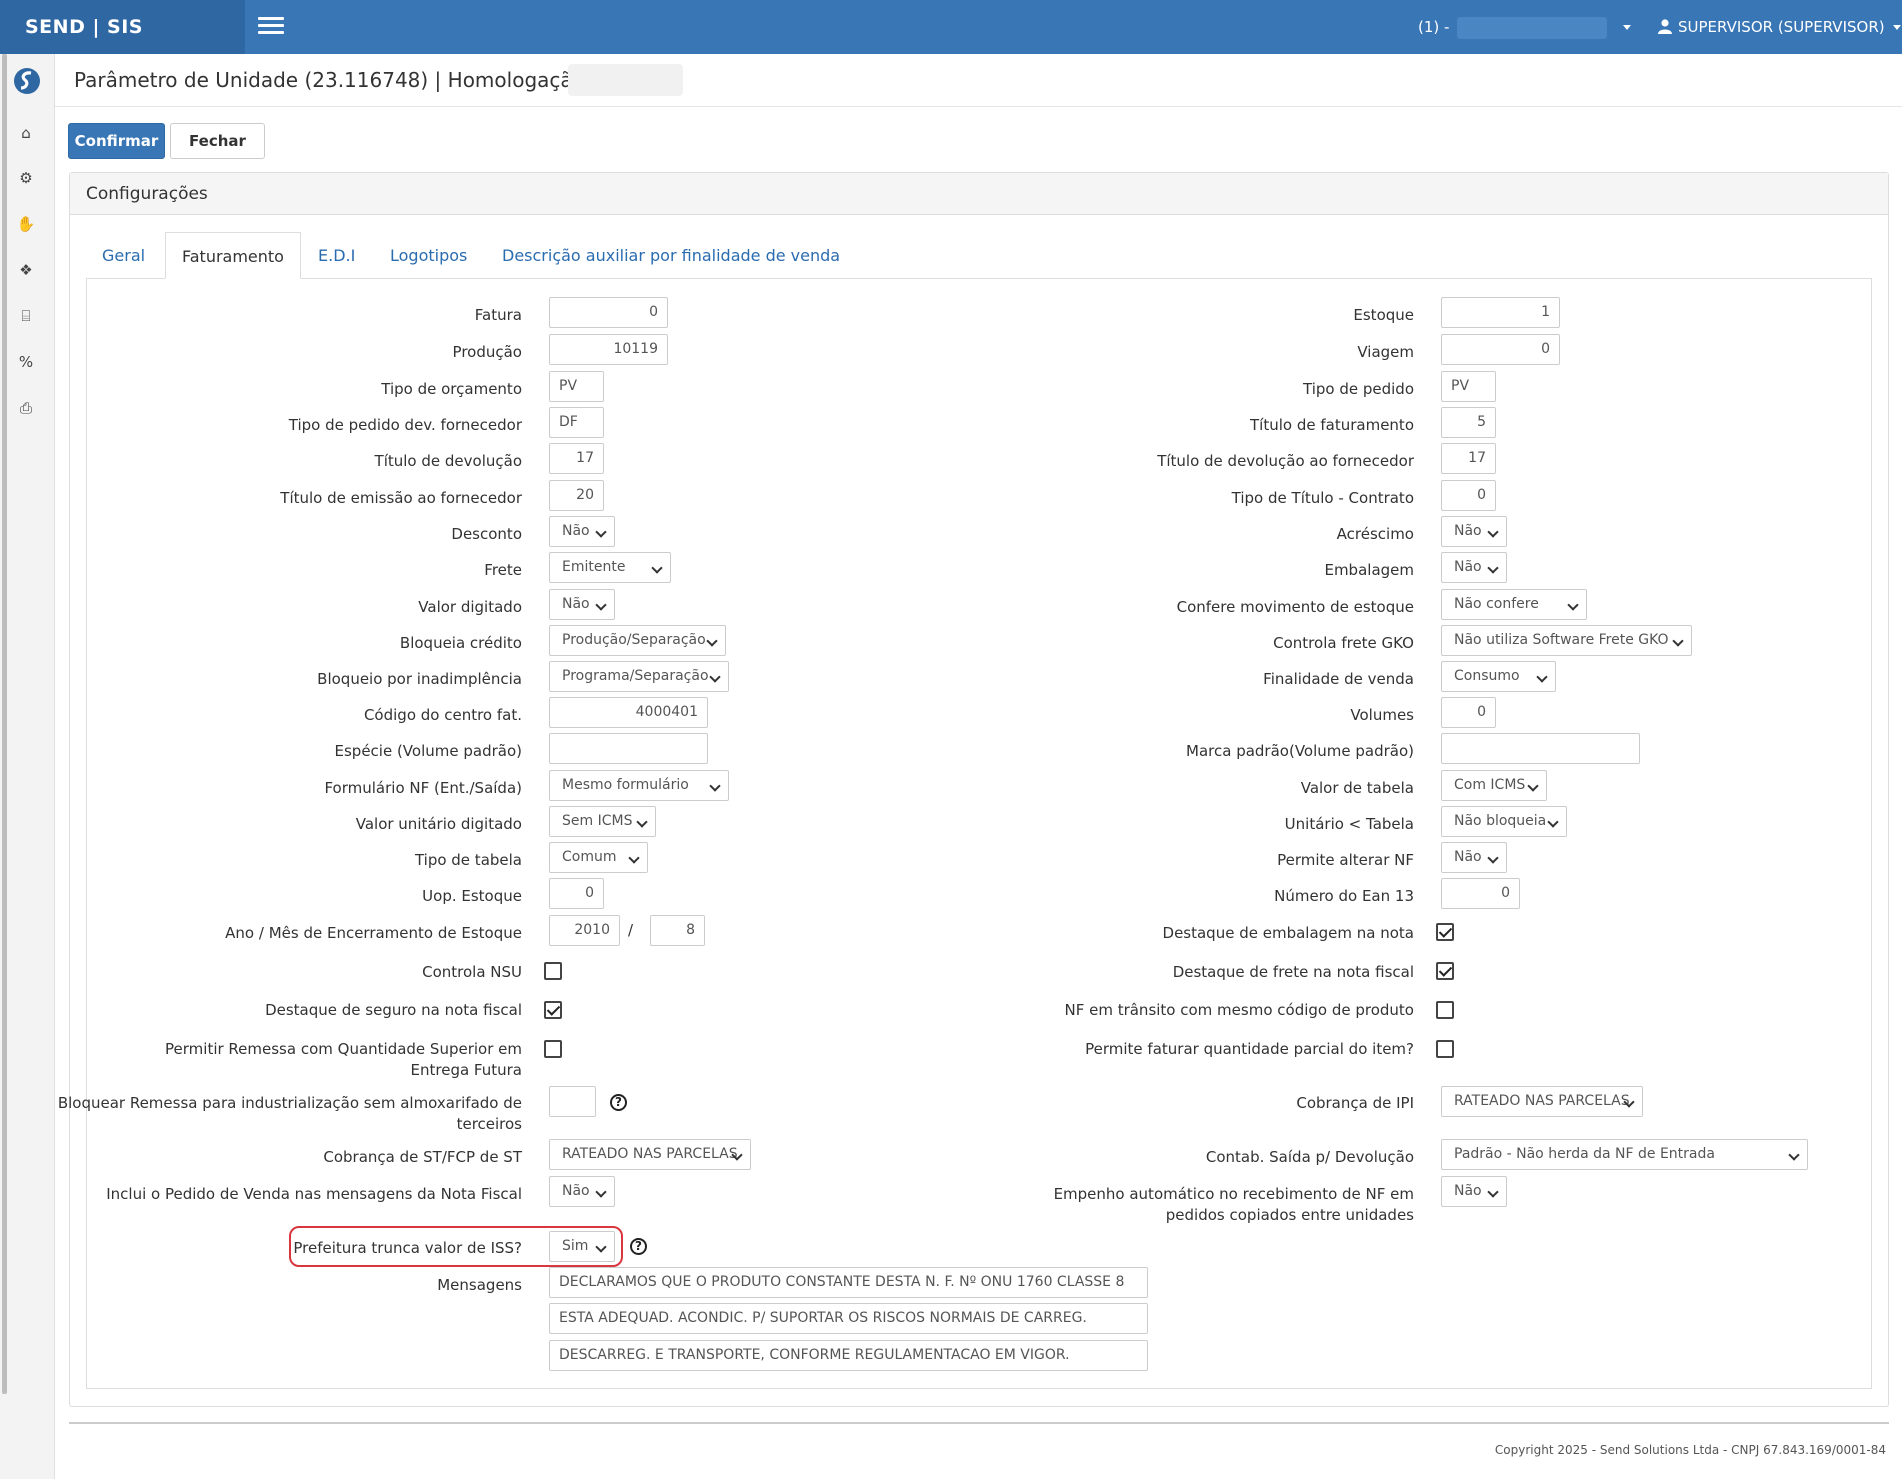 The height and width of the screenshot is (1479, 1902). I want to click on label-estoque: Estoque, so click(1383, 315).